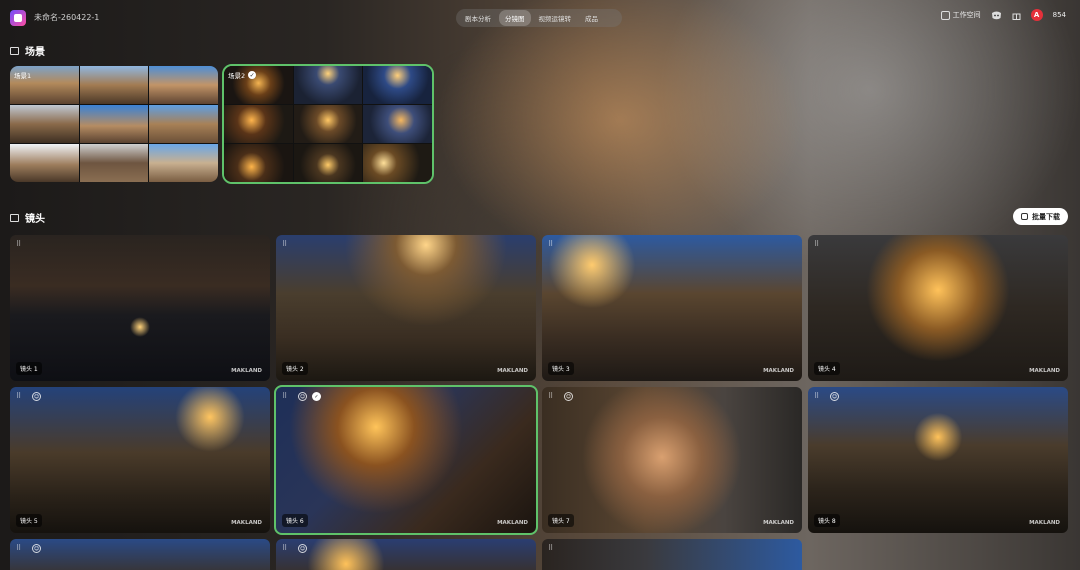 This screenshot has height=570, width=1080. I want to click on shot-card-4: ⠿ 镜头 4 MAKLAND, so click(938, 308).